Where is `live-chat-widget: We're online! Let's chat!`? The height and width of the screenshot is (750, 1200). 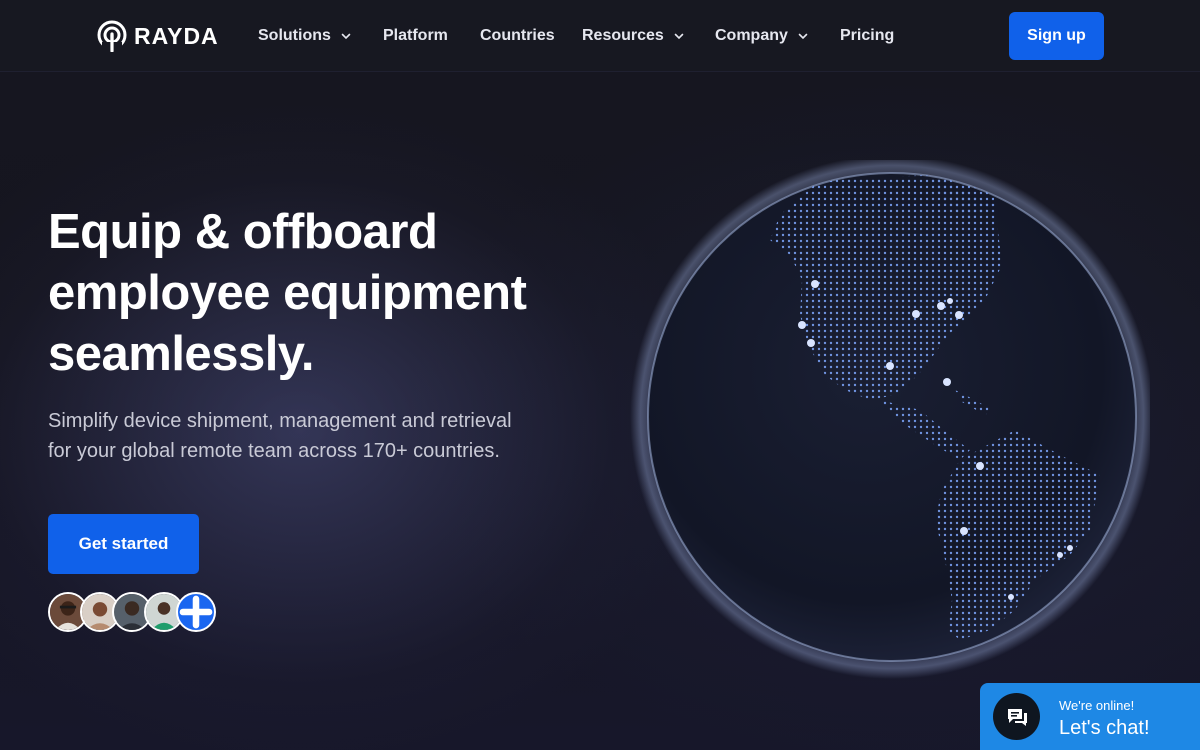
live-chat-widget: We're online! Let's chat! is located at coordinates (1090, 716).